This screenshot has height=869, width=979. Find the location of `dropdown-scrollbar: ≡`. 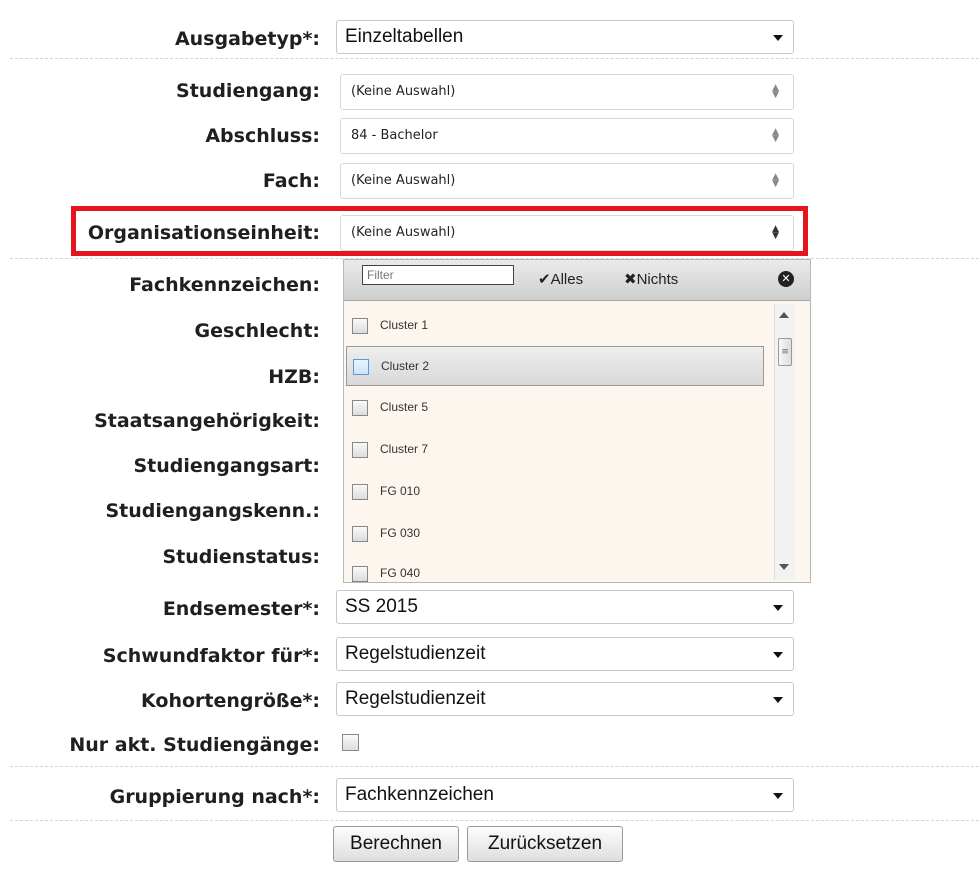

dropdown-scrollbar: ≡ is located at coordinates (784, 442).